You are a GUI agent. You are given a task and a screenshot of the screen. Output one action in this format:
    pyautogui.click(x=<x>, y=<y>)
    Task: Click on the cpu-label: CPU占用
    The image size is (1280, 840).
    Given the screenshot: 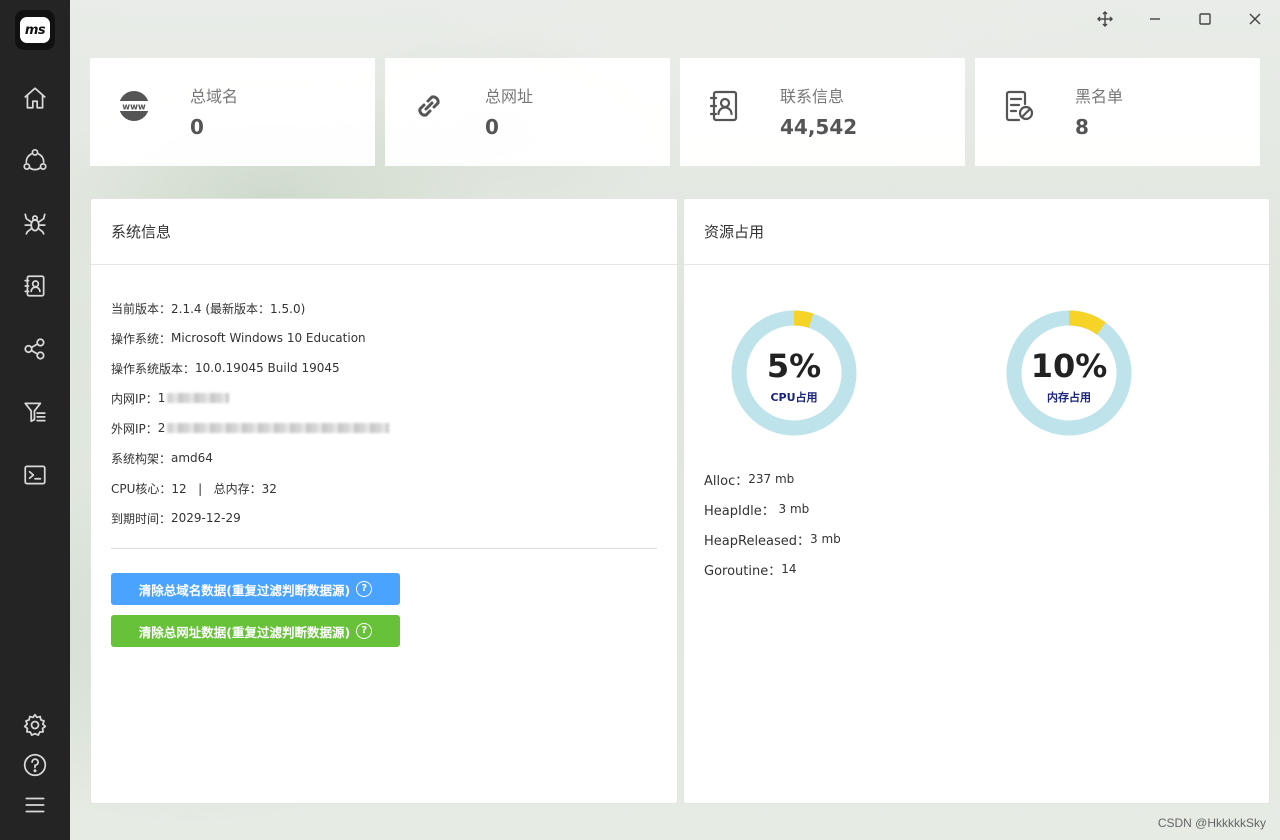 What is the action you would take?
    pyautogui.click(x=794, y=397)
    